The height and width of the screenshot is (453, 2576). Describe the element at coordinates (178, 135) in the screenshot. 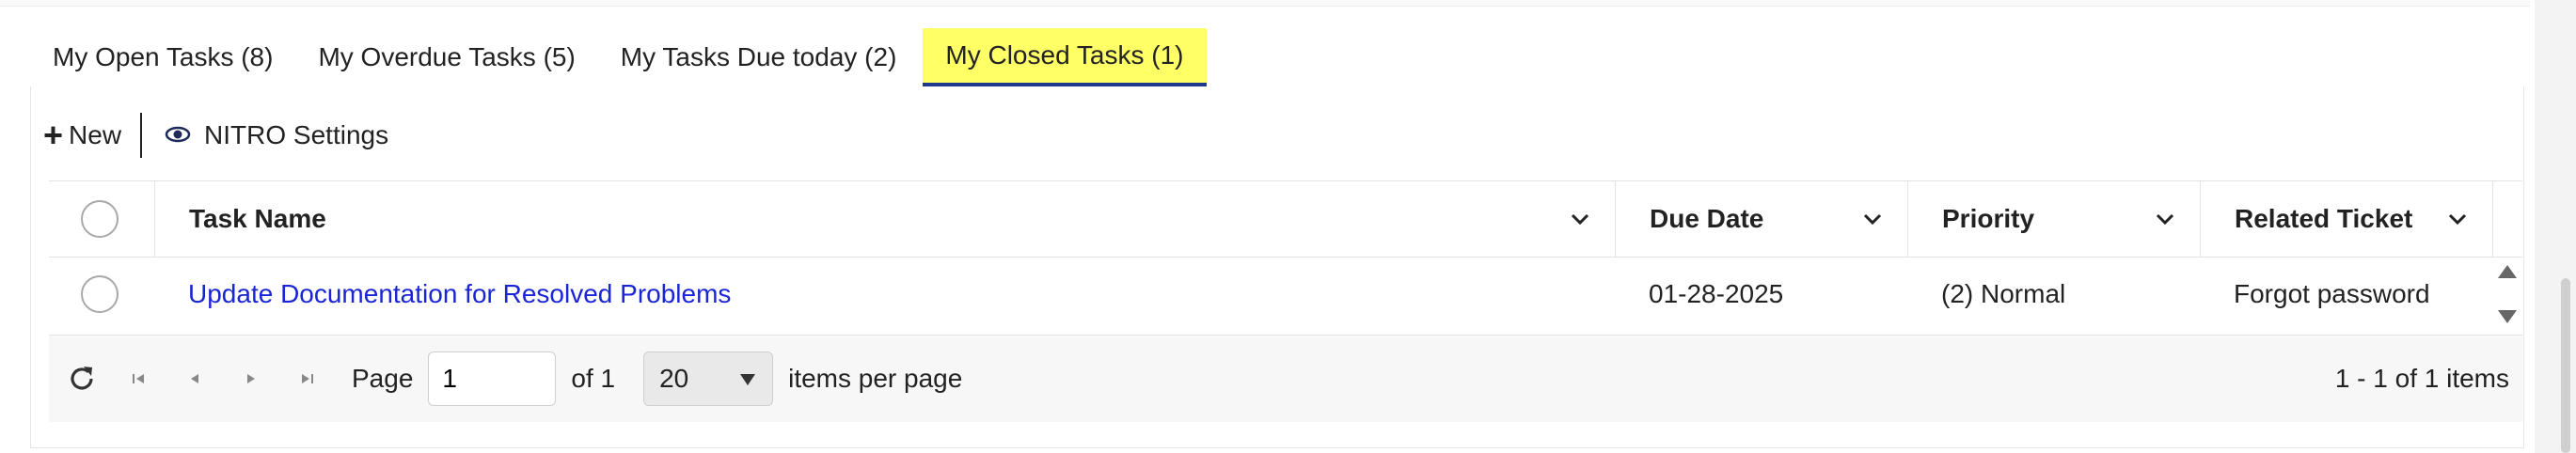

I see `eye-icon` at that location.